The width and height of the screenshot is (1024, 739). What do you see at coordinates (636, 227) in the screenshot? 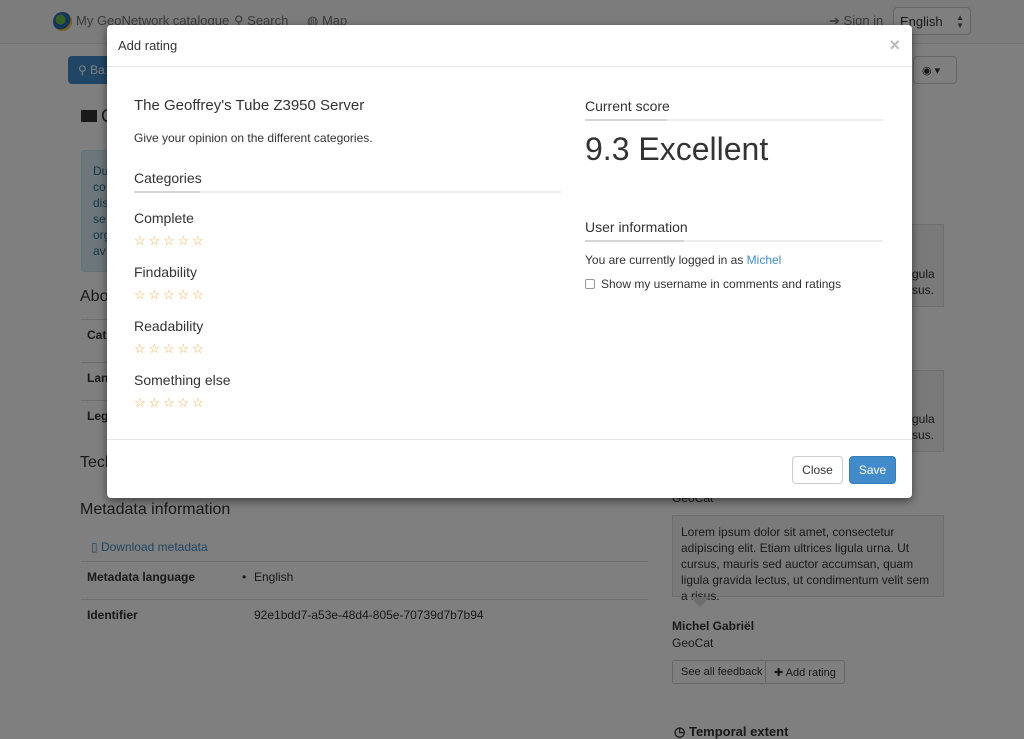
I see `user-info-heading: User information` at bounding box center [636, 227].